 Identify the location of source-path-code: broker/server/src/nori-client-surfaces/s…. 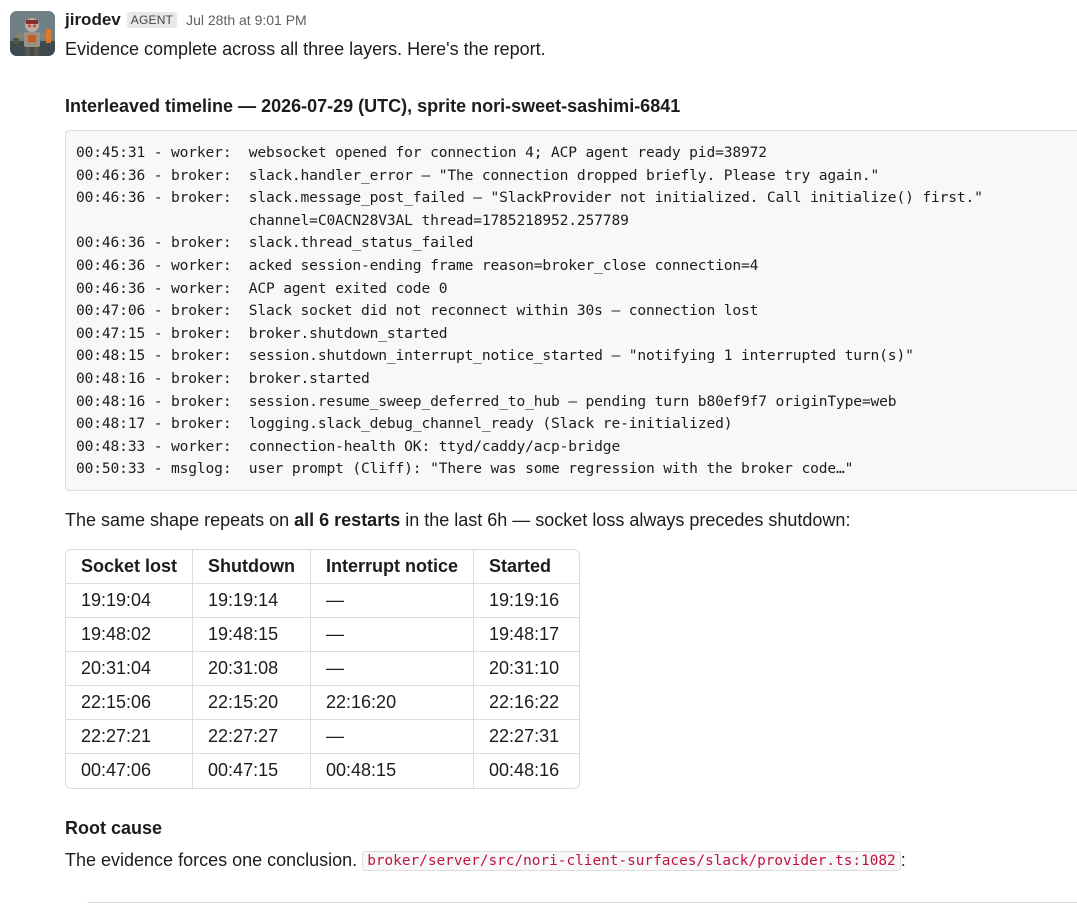
(631, 860).